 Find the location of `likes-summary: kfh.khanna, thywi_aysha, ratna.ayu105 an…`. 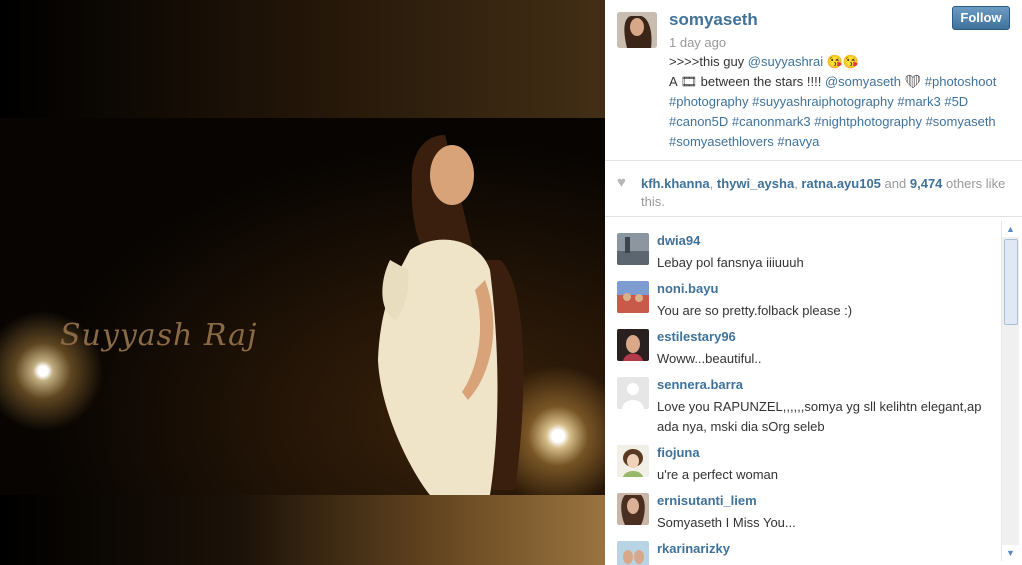

likes-summary: kfh.khanna, thywi_aysha, ratna.ayu105 an… is located at coordinates (823, 192).